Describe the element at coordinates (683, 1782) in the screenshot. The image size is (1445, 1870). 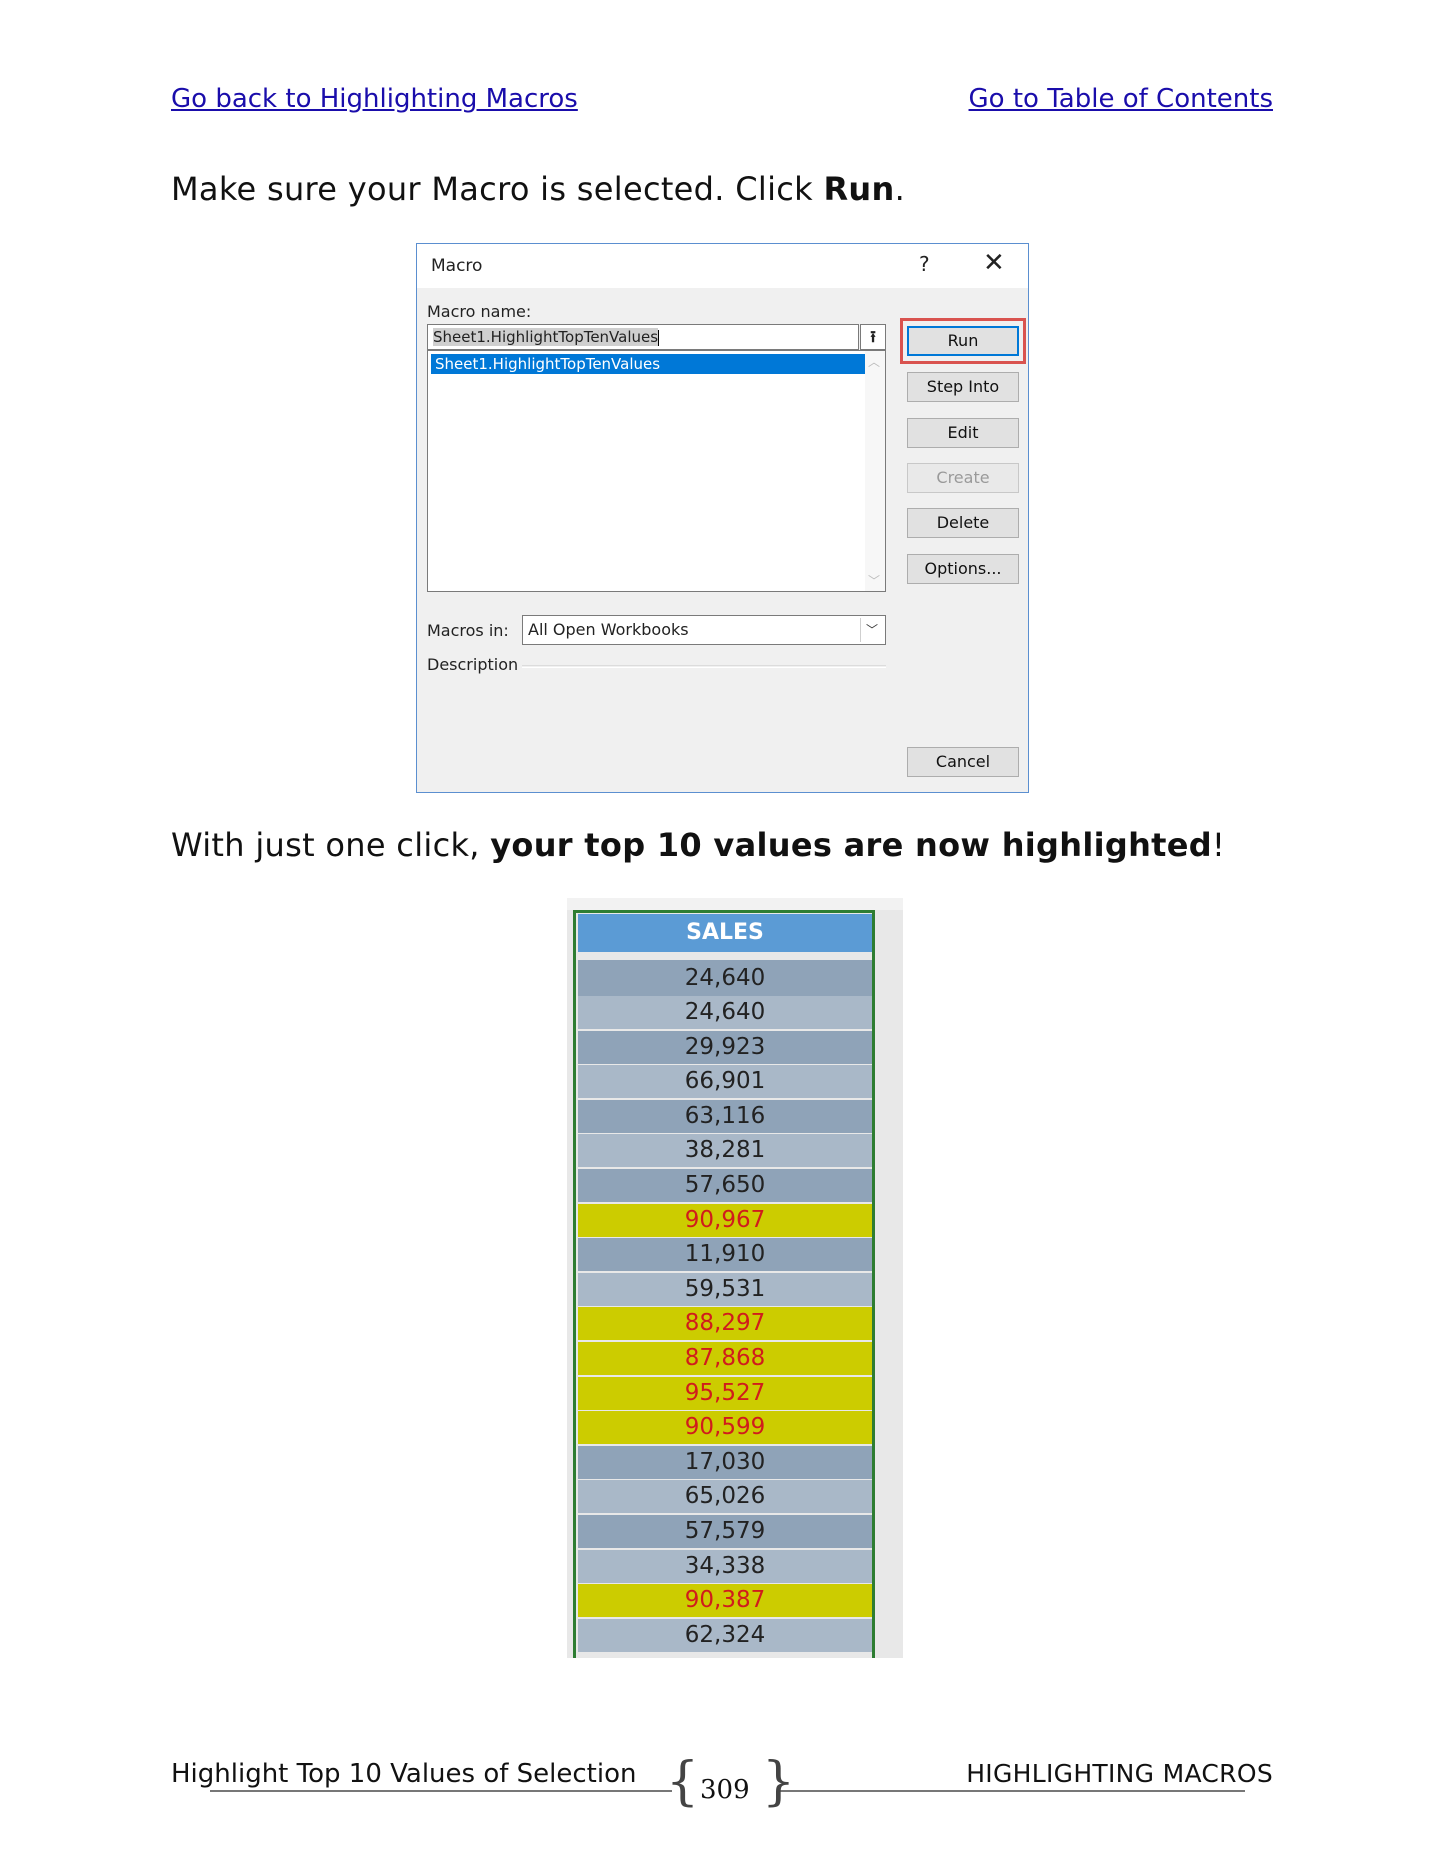
I see `left-brace-ornament: {` at that location.